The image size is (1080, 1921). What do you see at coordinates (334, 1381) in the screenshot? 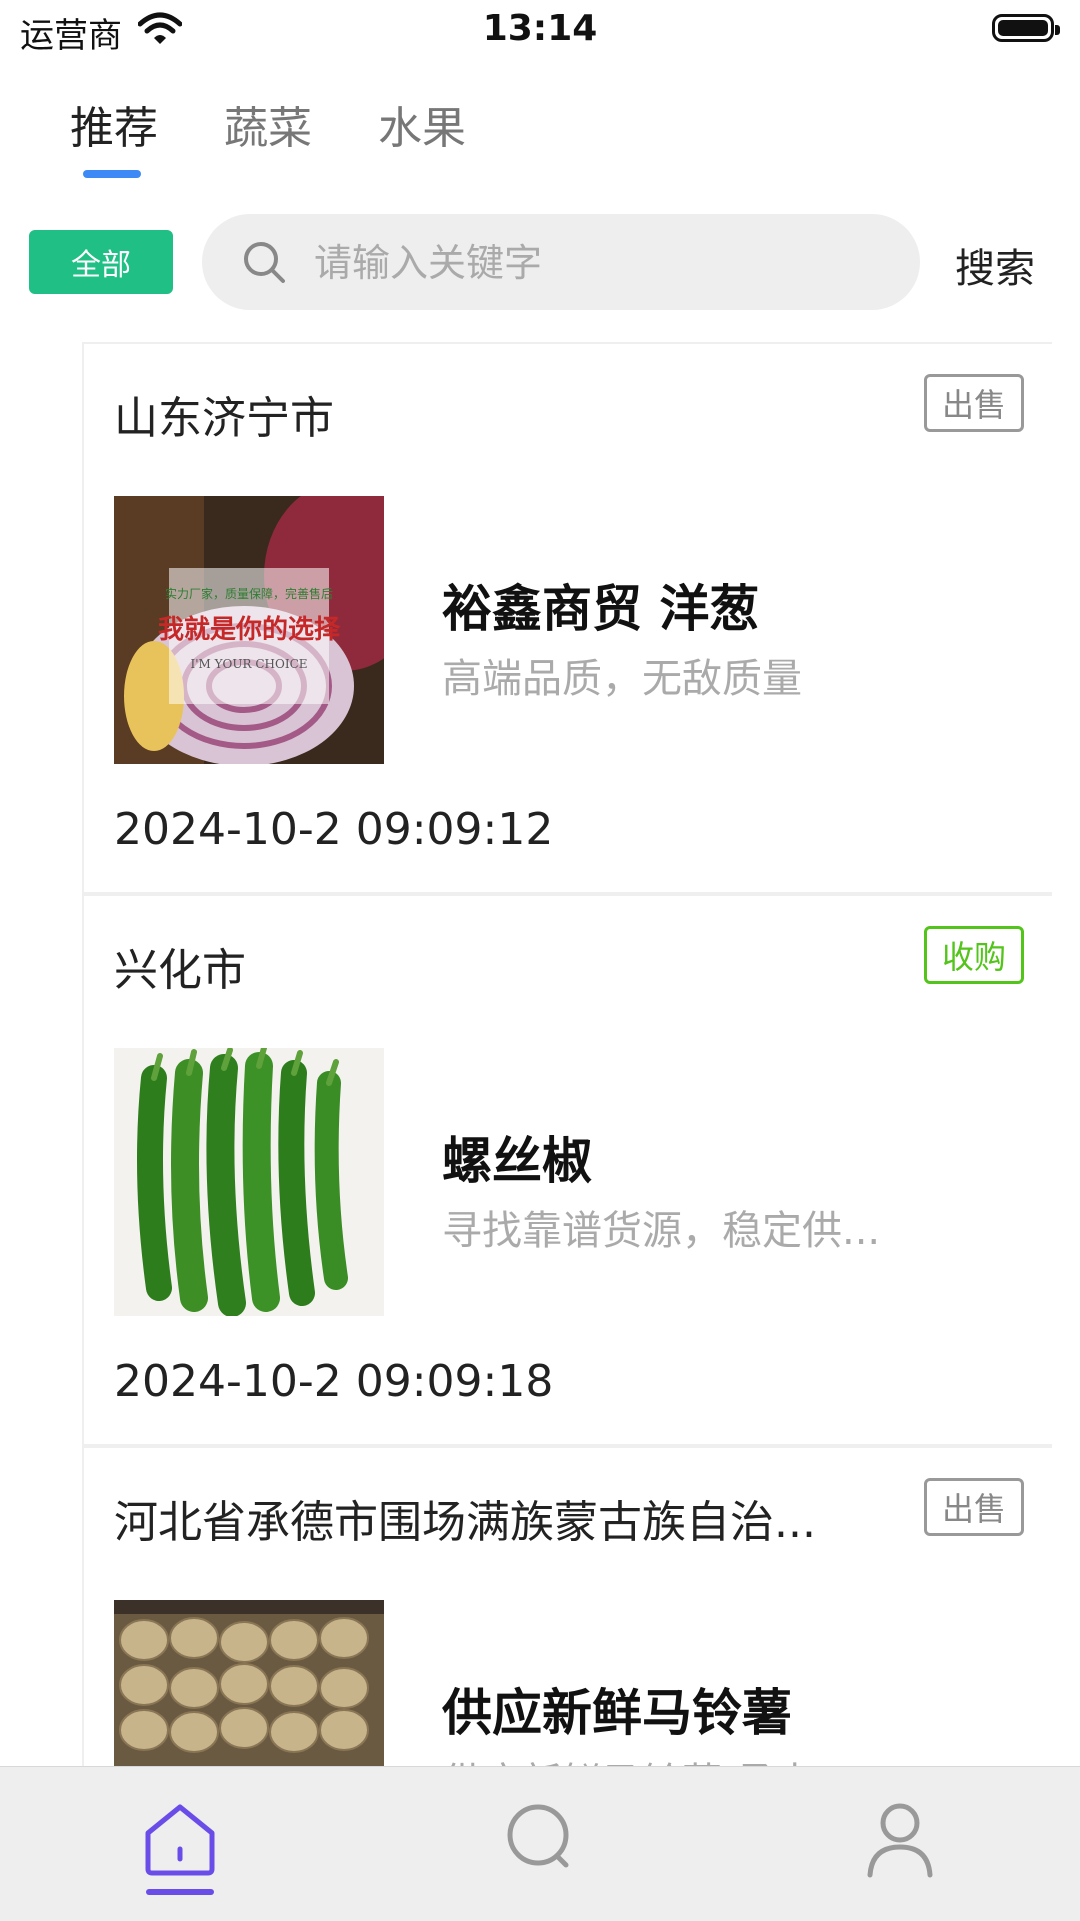
I see `listing-time: 2024-10-2 09:09:18` at bounding box center [334, 1381].